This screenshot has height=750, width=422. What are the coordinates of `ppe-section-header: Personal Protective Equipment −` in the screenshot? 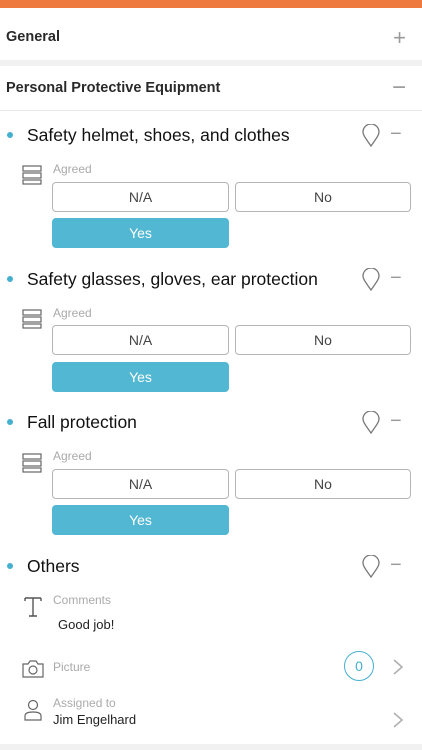 It's located at (211, 89).